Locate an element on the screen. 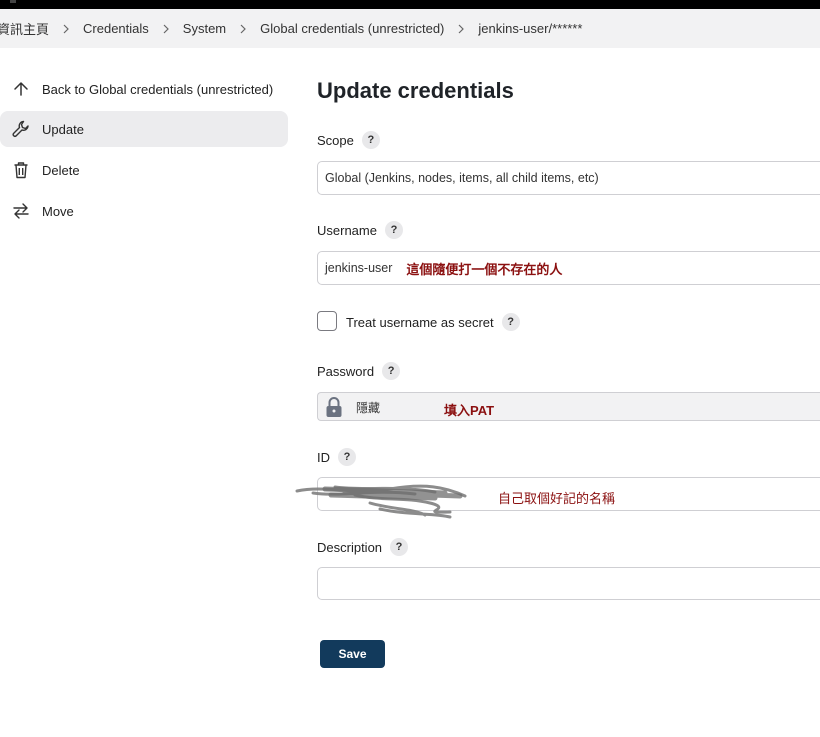  top-header-bar is located at coordinates (410, 4).